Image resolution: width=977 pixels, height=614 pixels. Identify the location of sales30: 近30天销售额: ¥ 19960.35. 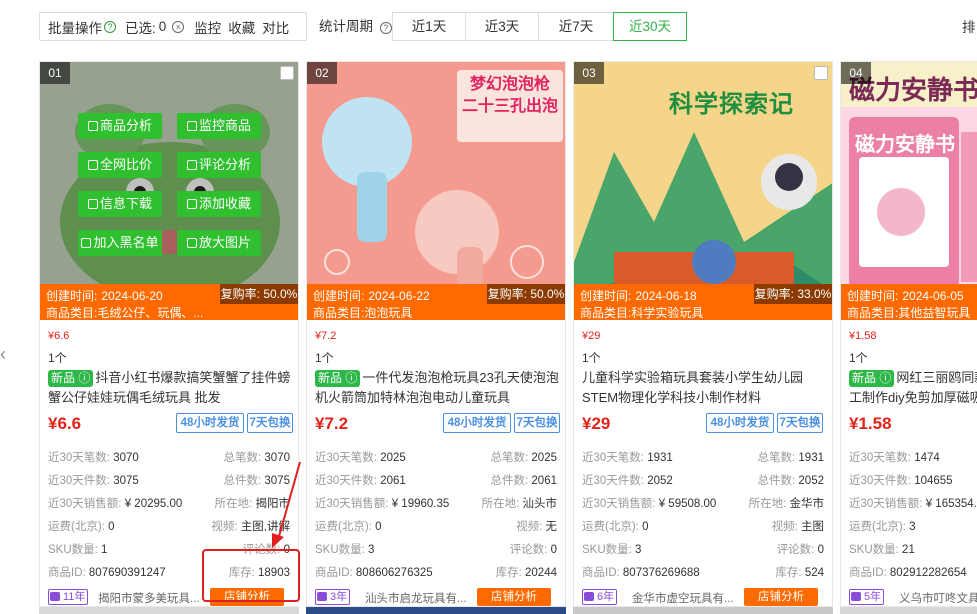
(382, 503).